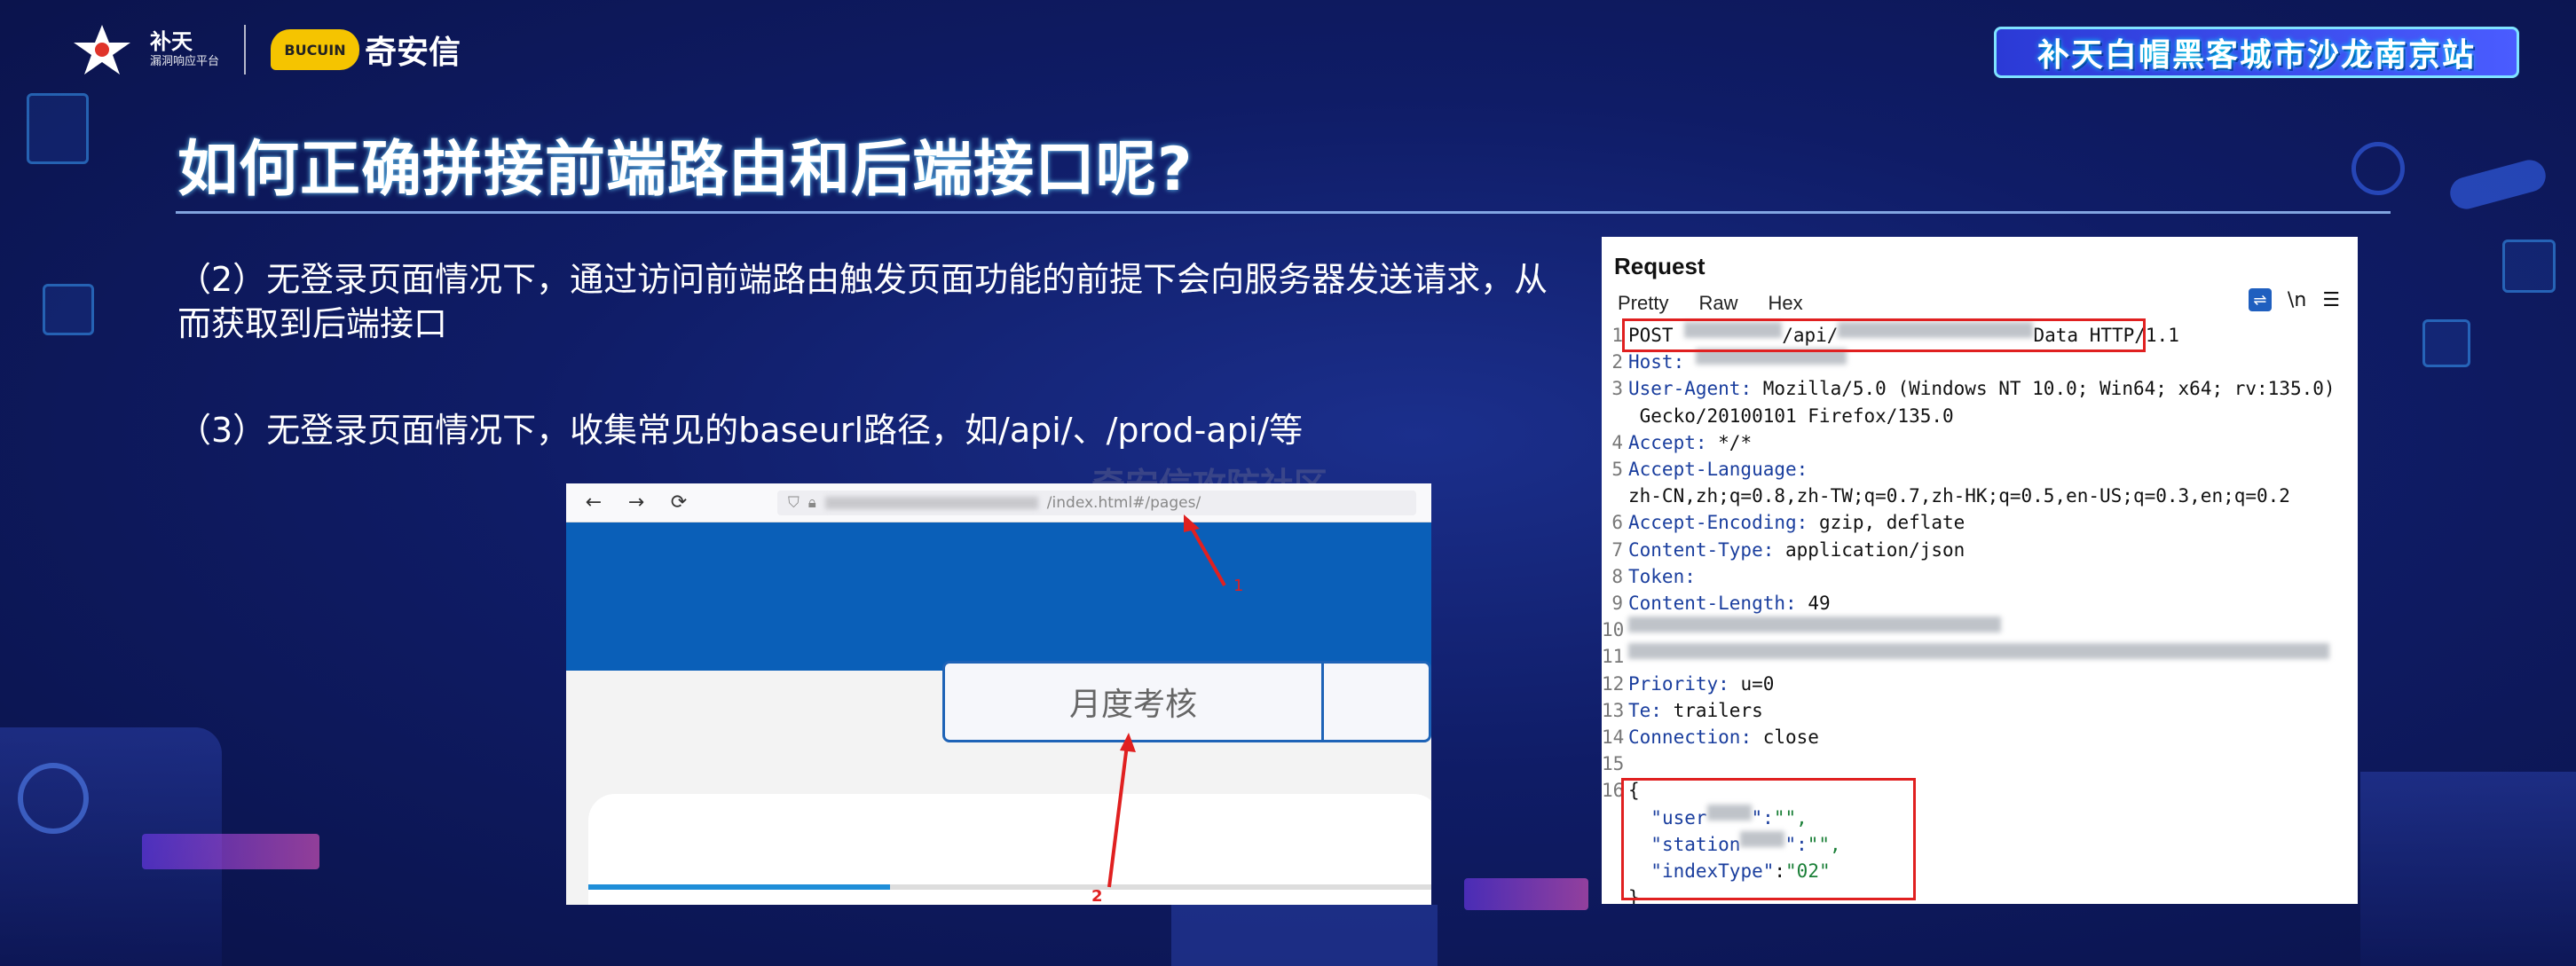  What do you see at coordinates (1884, 335) in the screenshot?
I see `highlight-endpoint` at bounding box center [1884, 335].